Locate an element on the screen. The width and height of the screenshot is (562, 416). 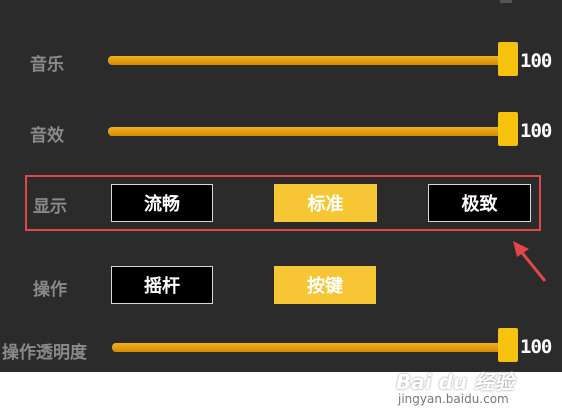
control-option-joystick: 摇杆 is located at coordinates (162, 285).